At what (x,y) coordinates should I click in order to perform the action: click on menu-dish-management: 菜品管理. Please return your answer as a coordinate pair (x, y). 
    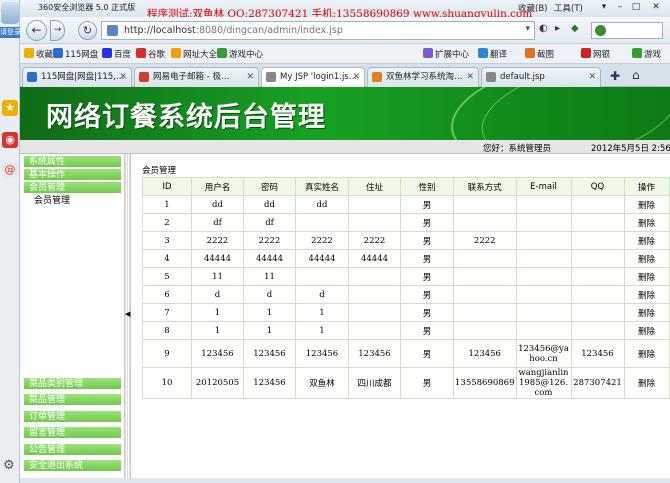
    Looking at the image, I should click on (72, 400).